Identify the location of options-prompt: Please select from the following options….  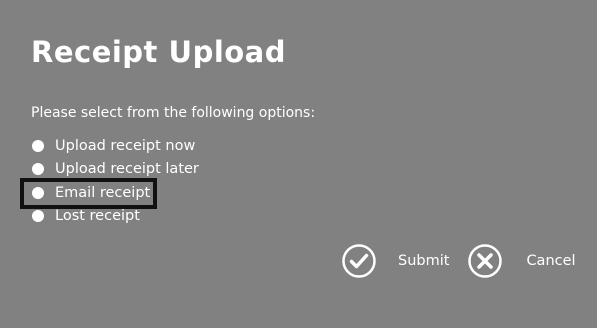
(173, 113).